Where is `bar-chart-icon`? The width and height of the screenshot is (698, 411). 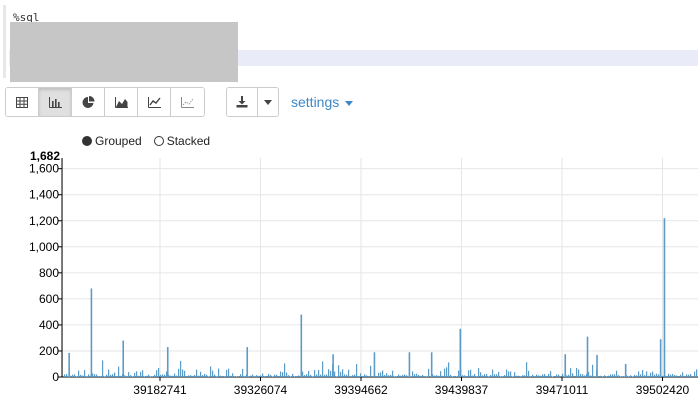
bar-chart-icon is located at coordinates (55, 102).